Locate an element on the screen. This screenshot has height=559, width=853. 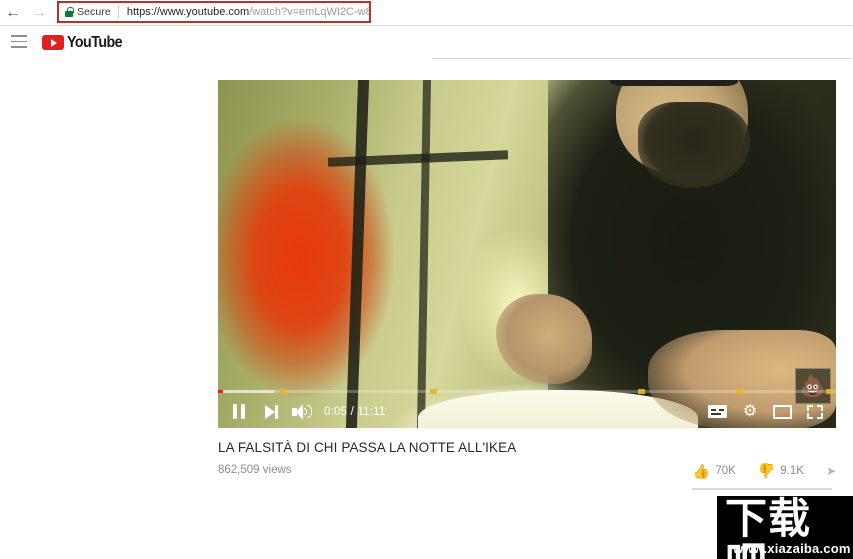
thumbs-up-icon: 👍 is located at coordinates (701, 471).